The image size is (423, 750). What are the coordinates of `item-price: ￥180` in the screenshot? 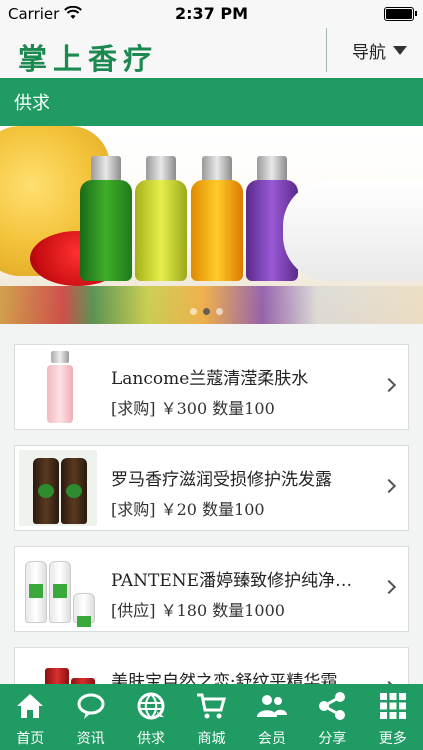 It's located at (184, 610).